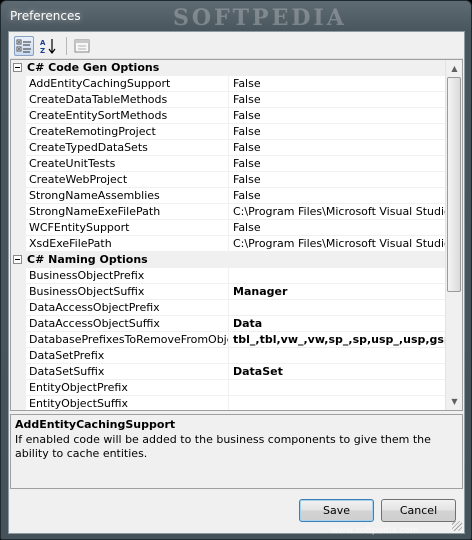  I want to click on property-value: Manager, so click(337, 292).